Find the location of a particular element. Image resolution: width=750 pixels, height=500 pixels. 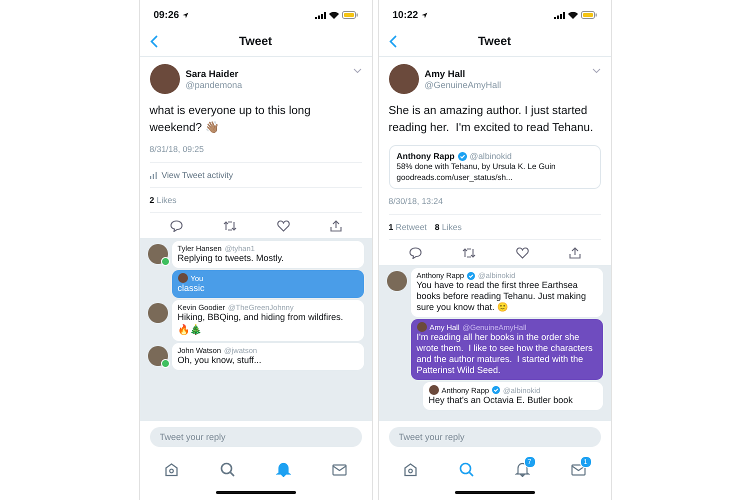

quote-author-name: Anthony Rapp is located at coordinates (425, 156).